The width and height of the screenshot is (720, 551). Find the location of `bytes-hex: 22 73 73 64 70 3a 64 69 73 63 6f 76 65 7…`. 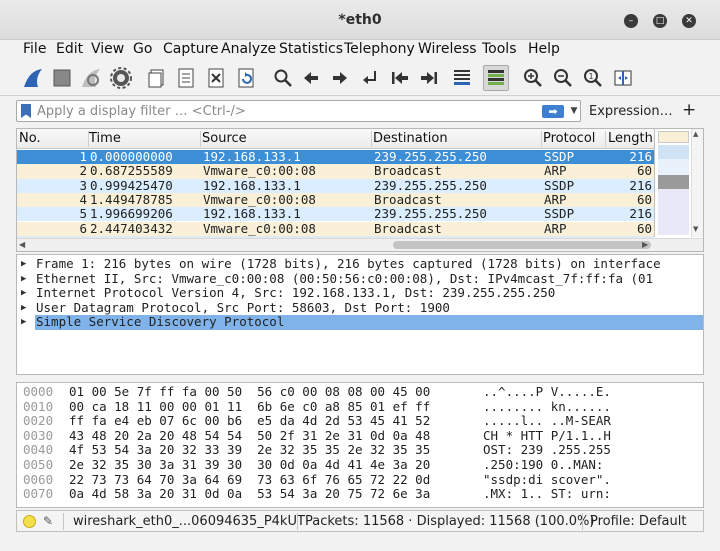

bytes-hex: 22 73 73 64 70 3a 64 69 73 63 6f 76 65 7… is located at coordinates (250, 479).